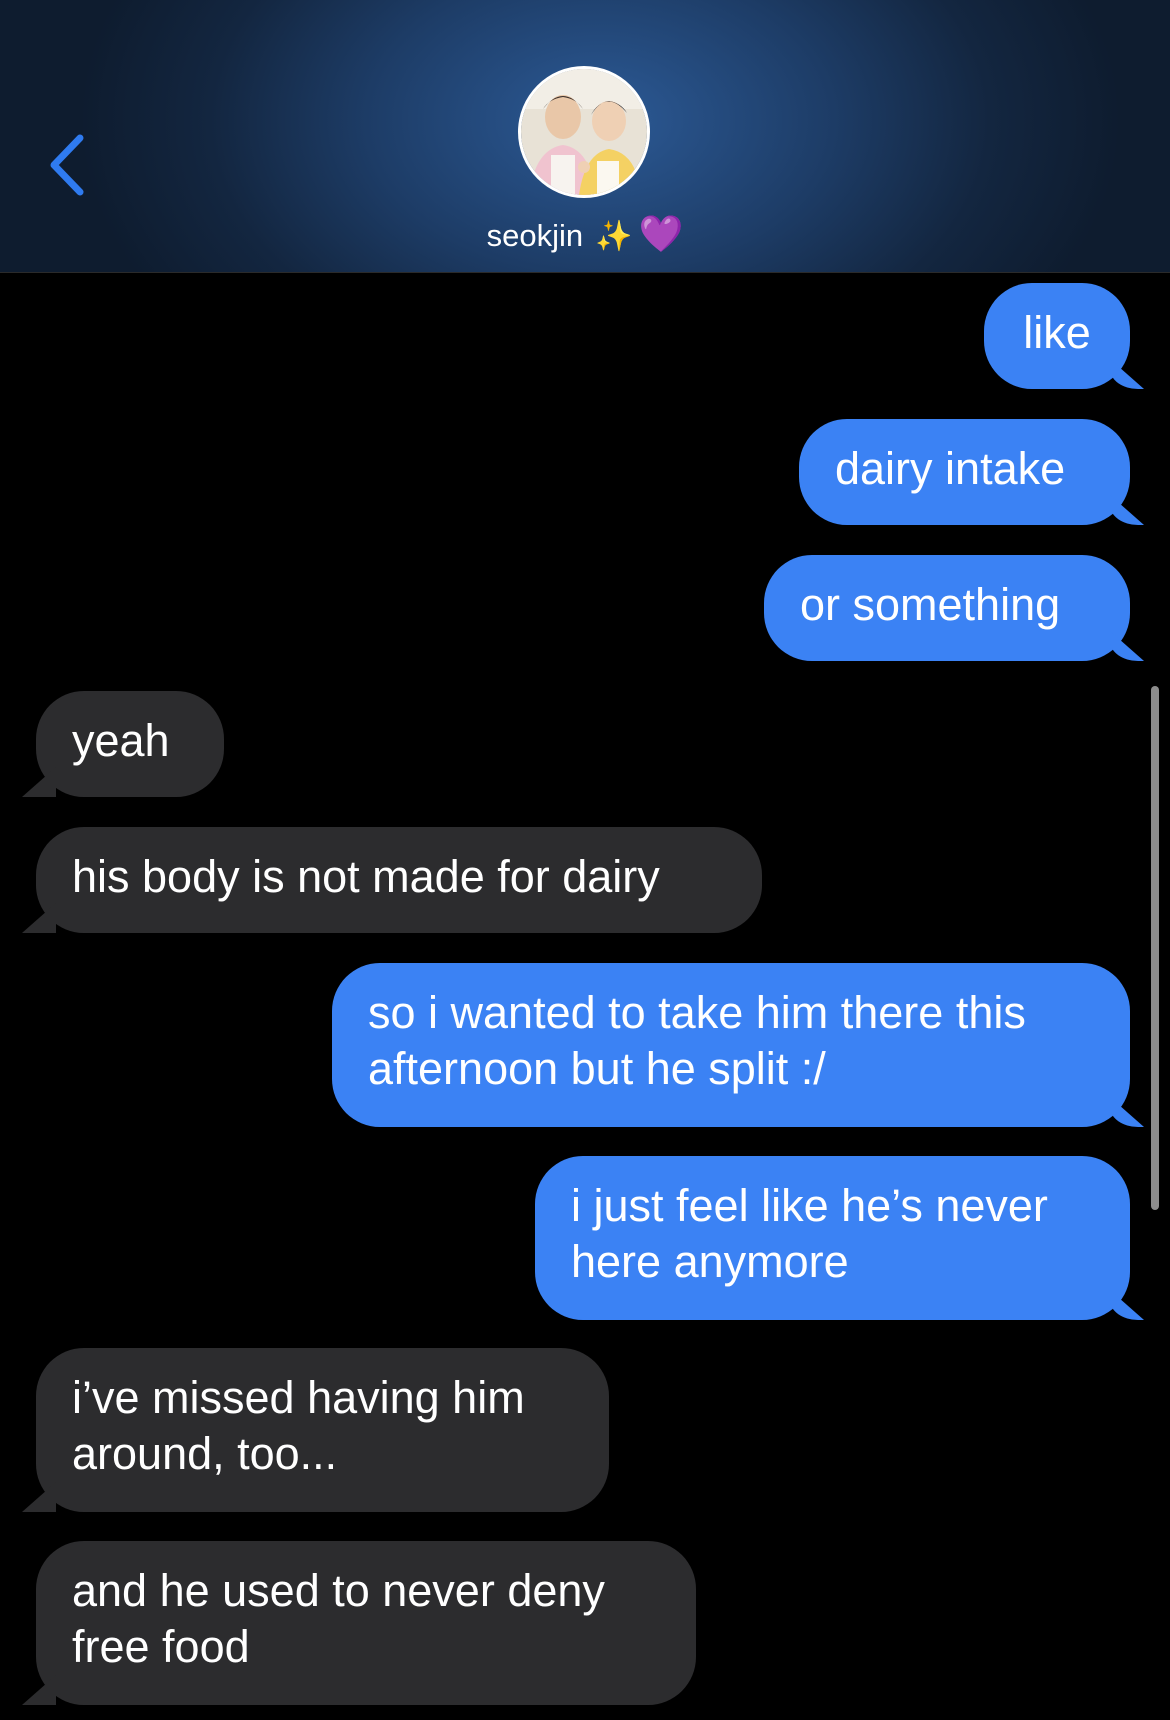 The image size is (1170, 1720). I want to click on message-text: or something, so click(930, 604).